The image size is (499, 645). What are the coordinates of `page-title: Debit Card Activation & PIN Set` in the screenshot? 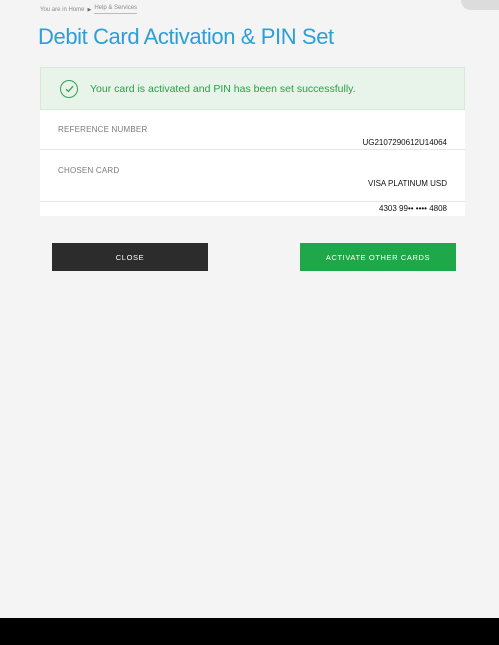 It's located at (186, 36).